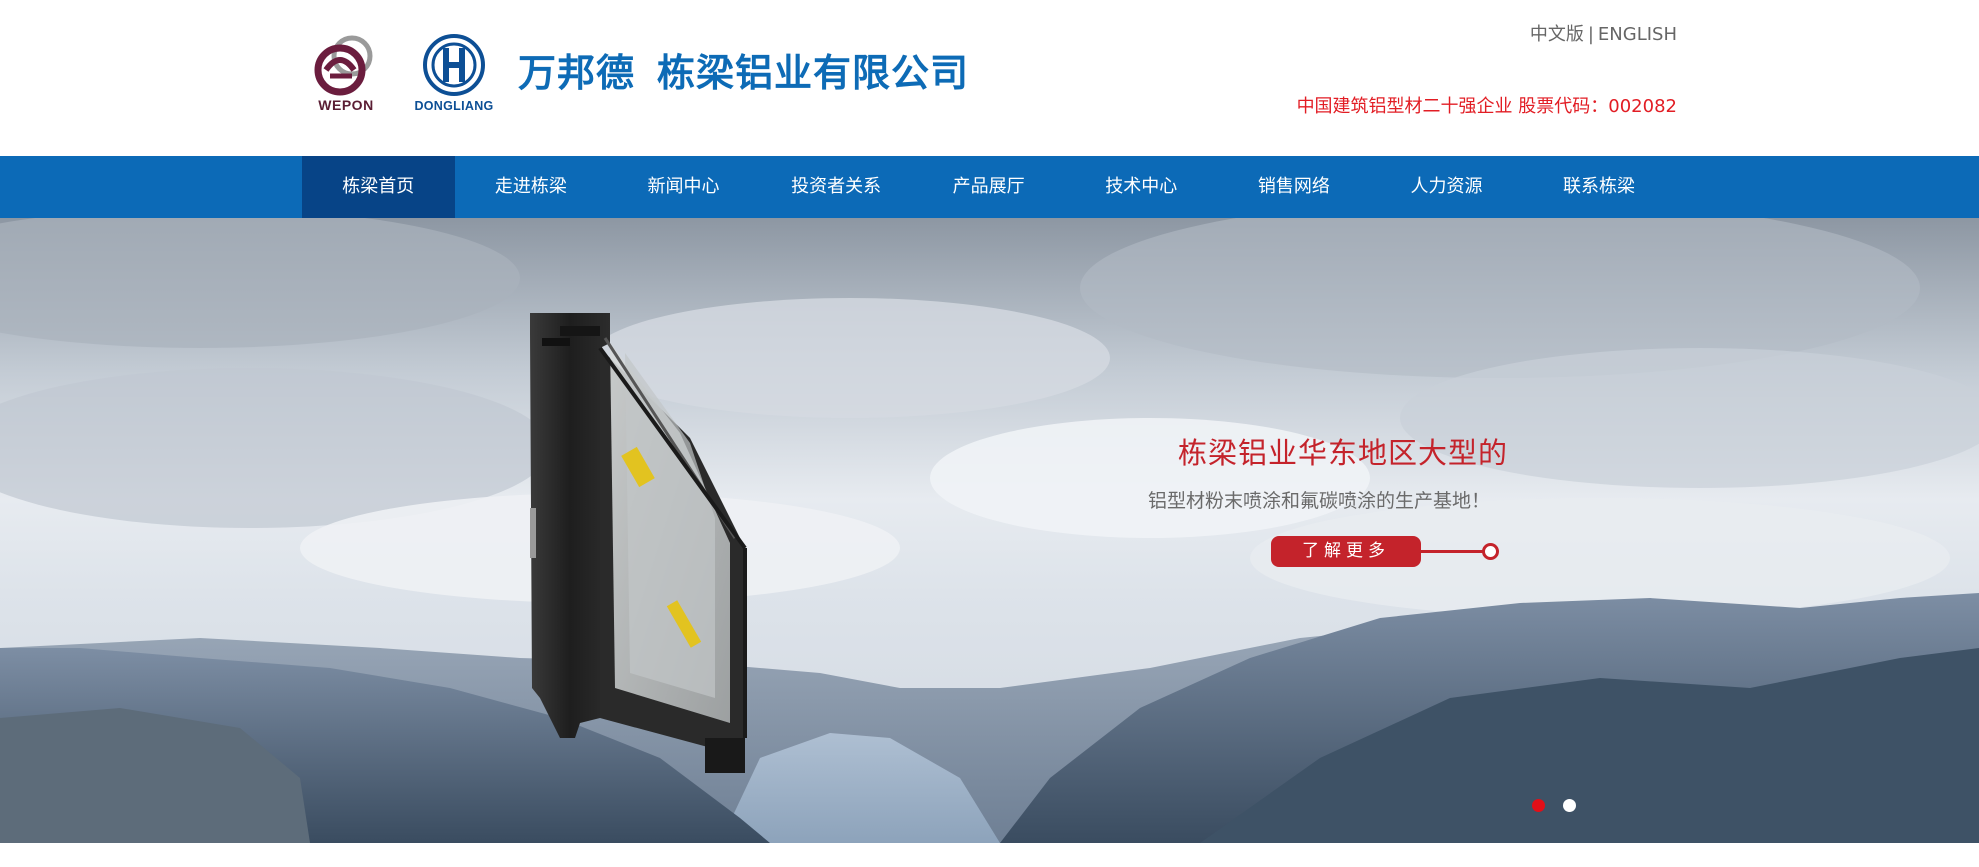  I want to click on nav-item-about: 走进栋梁, so click(531, 187).